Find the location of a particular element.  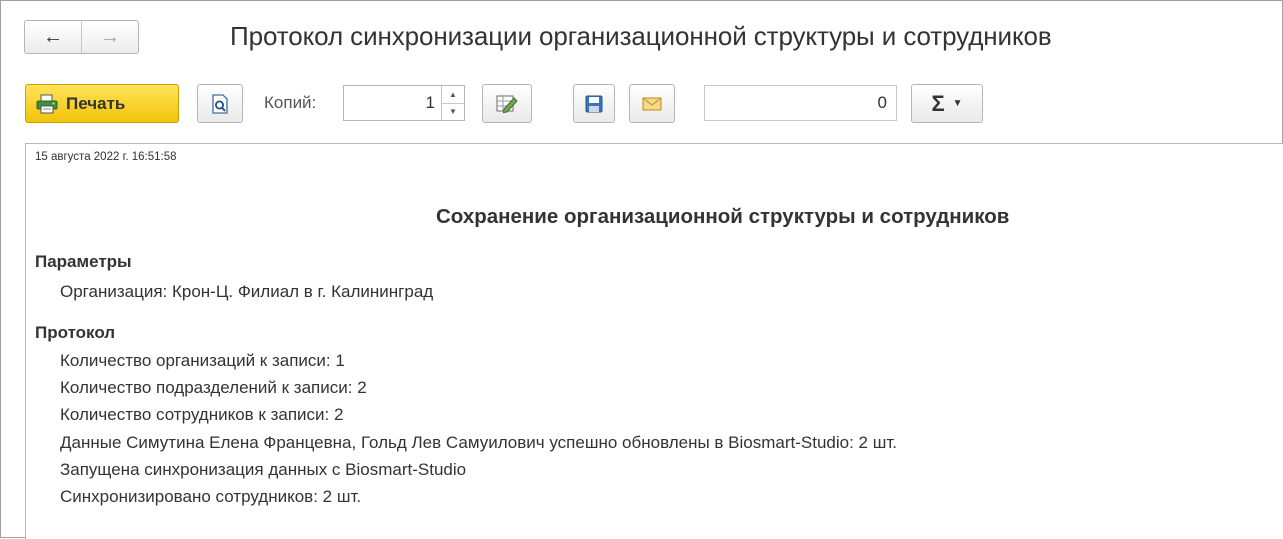

back-button: ← is located at coordinates (53, 37).